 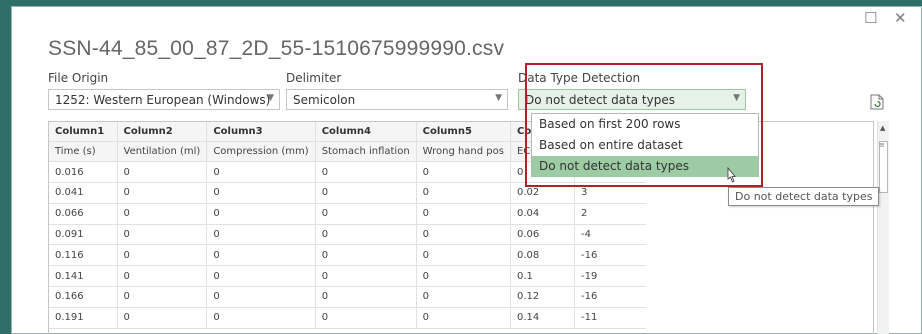 I want to click on grip-icon: ≡, so click(x=882, y=145).